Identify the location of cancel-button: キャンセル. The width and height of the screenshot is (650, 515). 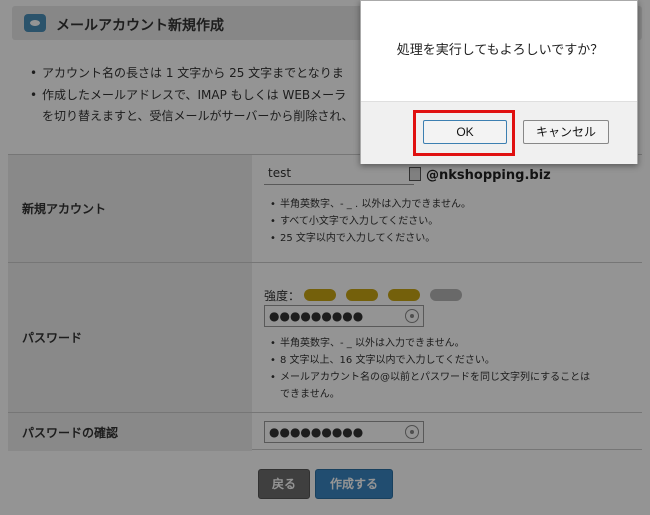
(566, 132).